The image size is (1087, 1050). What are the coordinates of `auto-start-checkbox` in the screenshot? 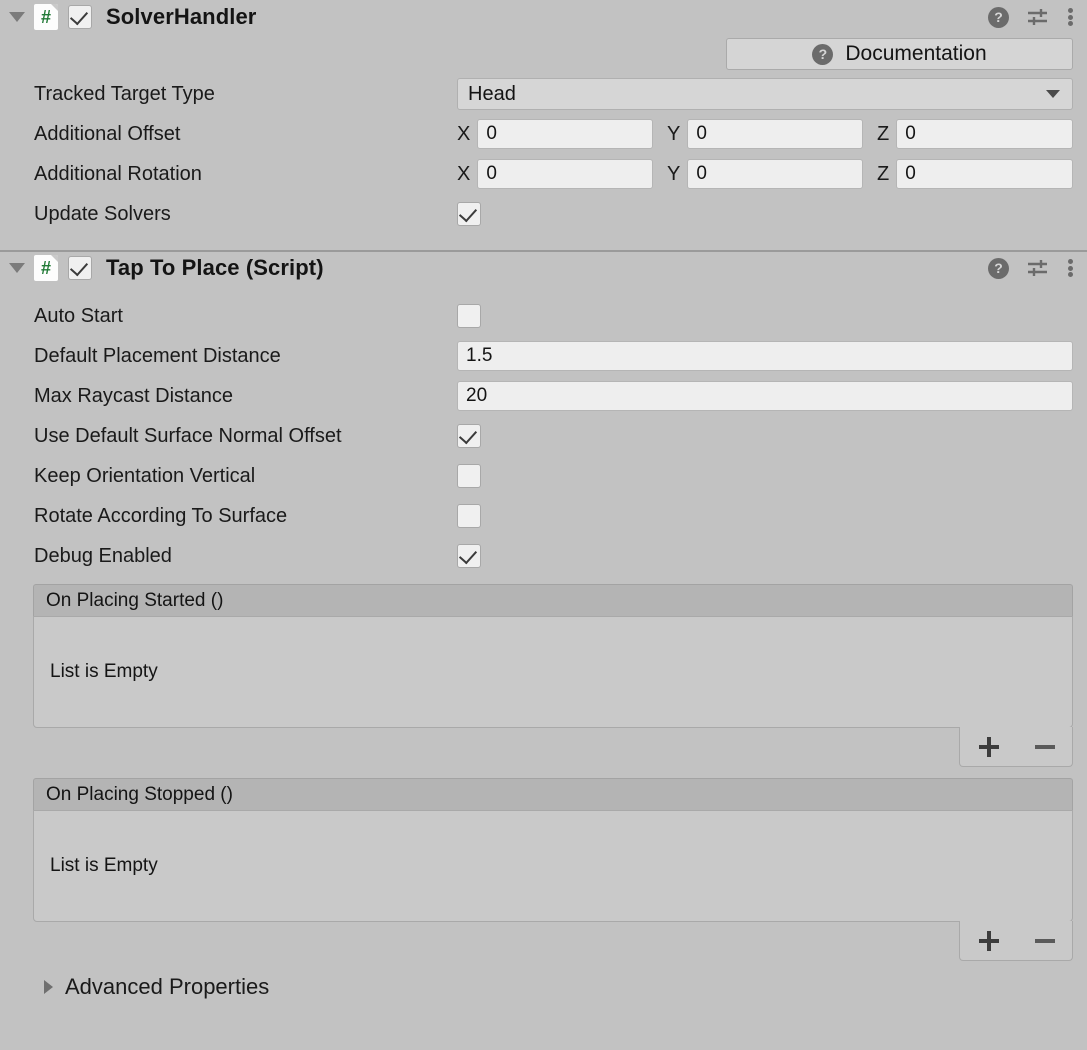 It's located at (469, 316).